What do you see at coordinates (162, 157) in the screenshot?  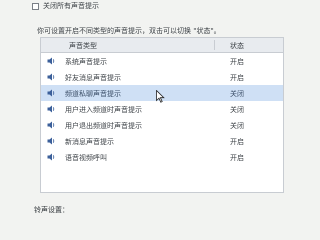 I see `sound-row: 语音视频呼叫 开启` at bounding box center [162, 157].